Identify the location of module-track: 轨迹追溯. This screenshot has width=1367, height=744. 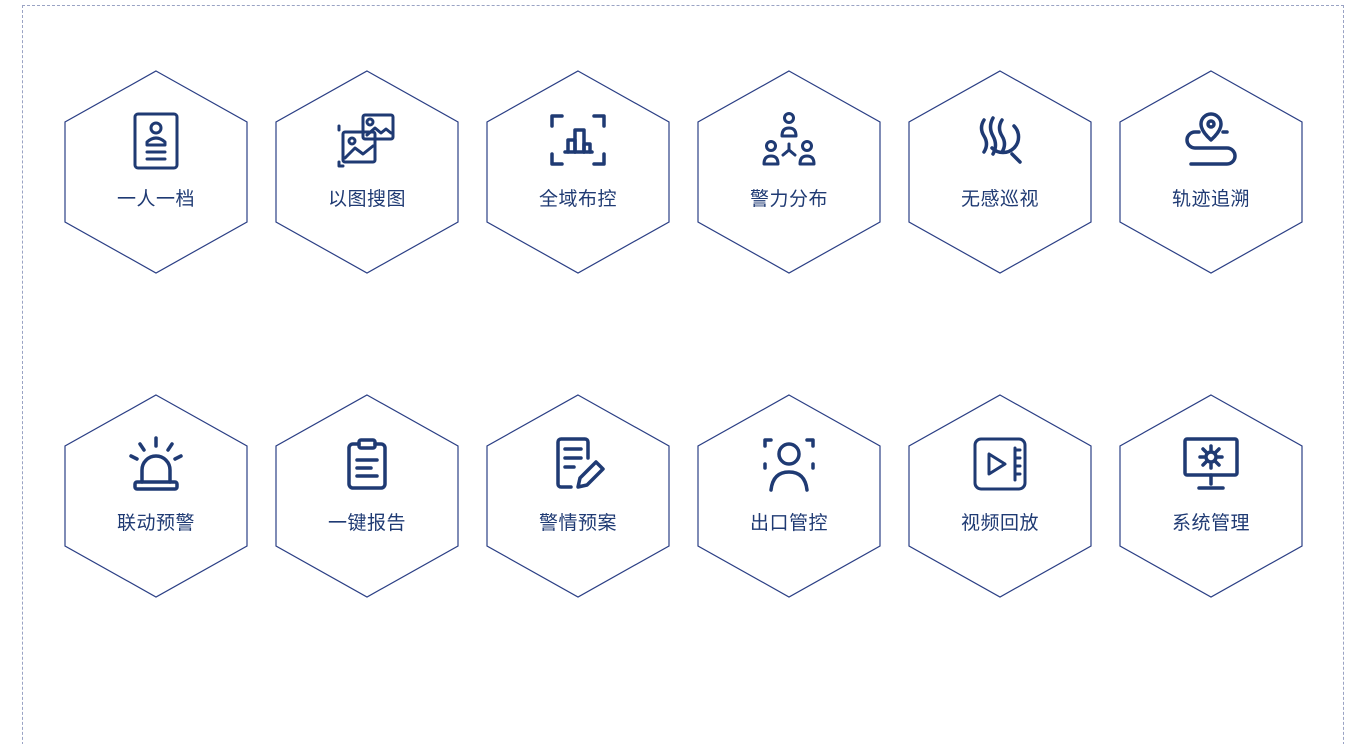
(1211, 172).